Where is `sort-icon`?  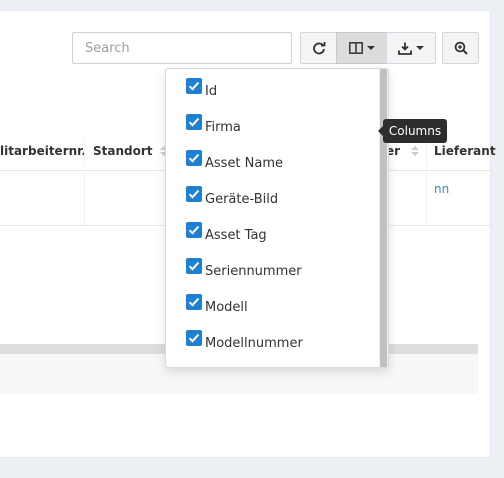 sort-icon is located at coordinates (415, 152).